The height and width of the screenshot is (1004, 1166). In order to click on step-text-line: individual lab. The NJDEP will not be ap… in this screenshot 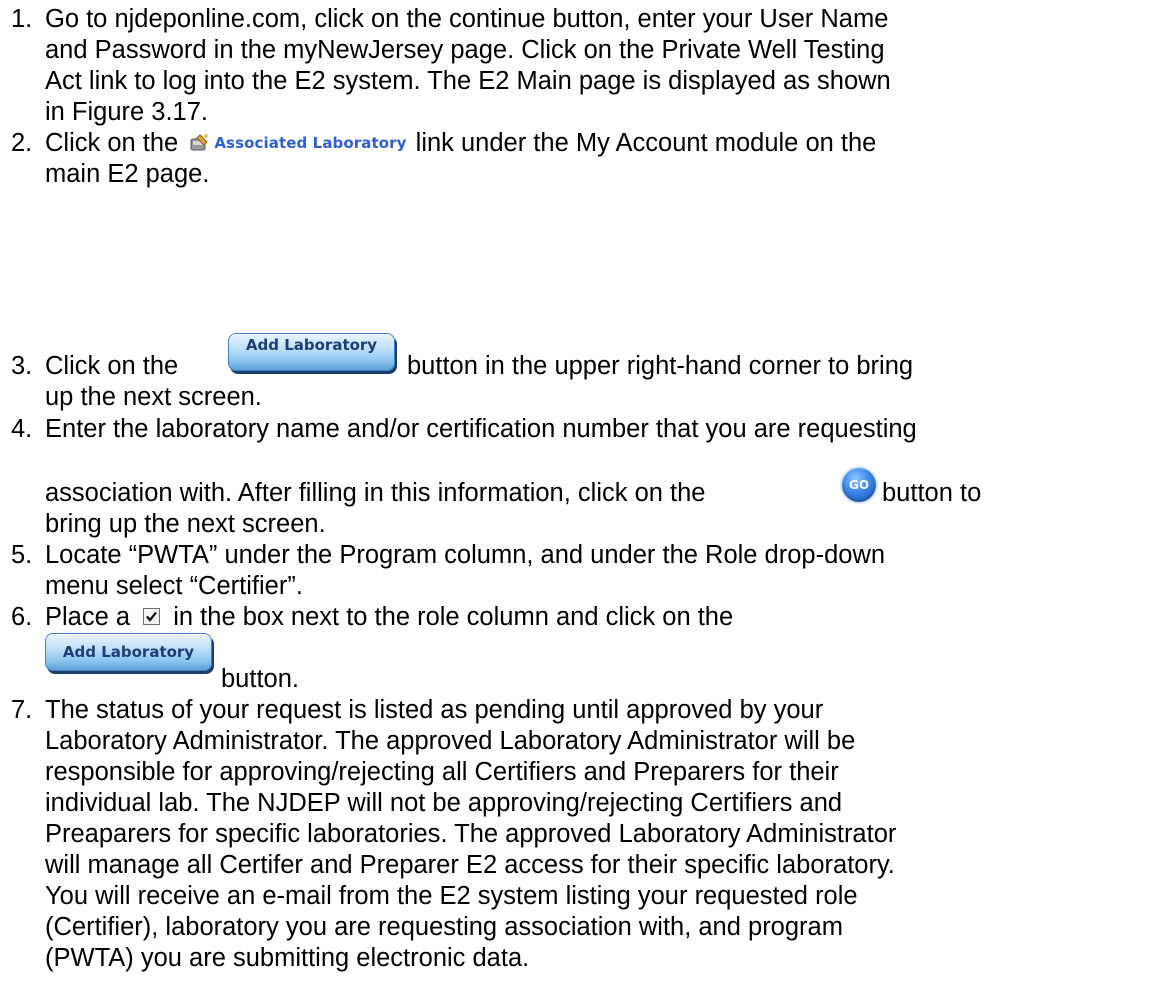, I will do `click(444, 803)`.